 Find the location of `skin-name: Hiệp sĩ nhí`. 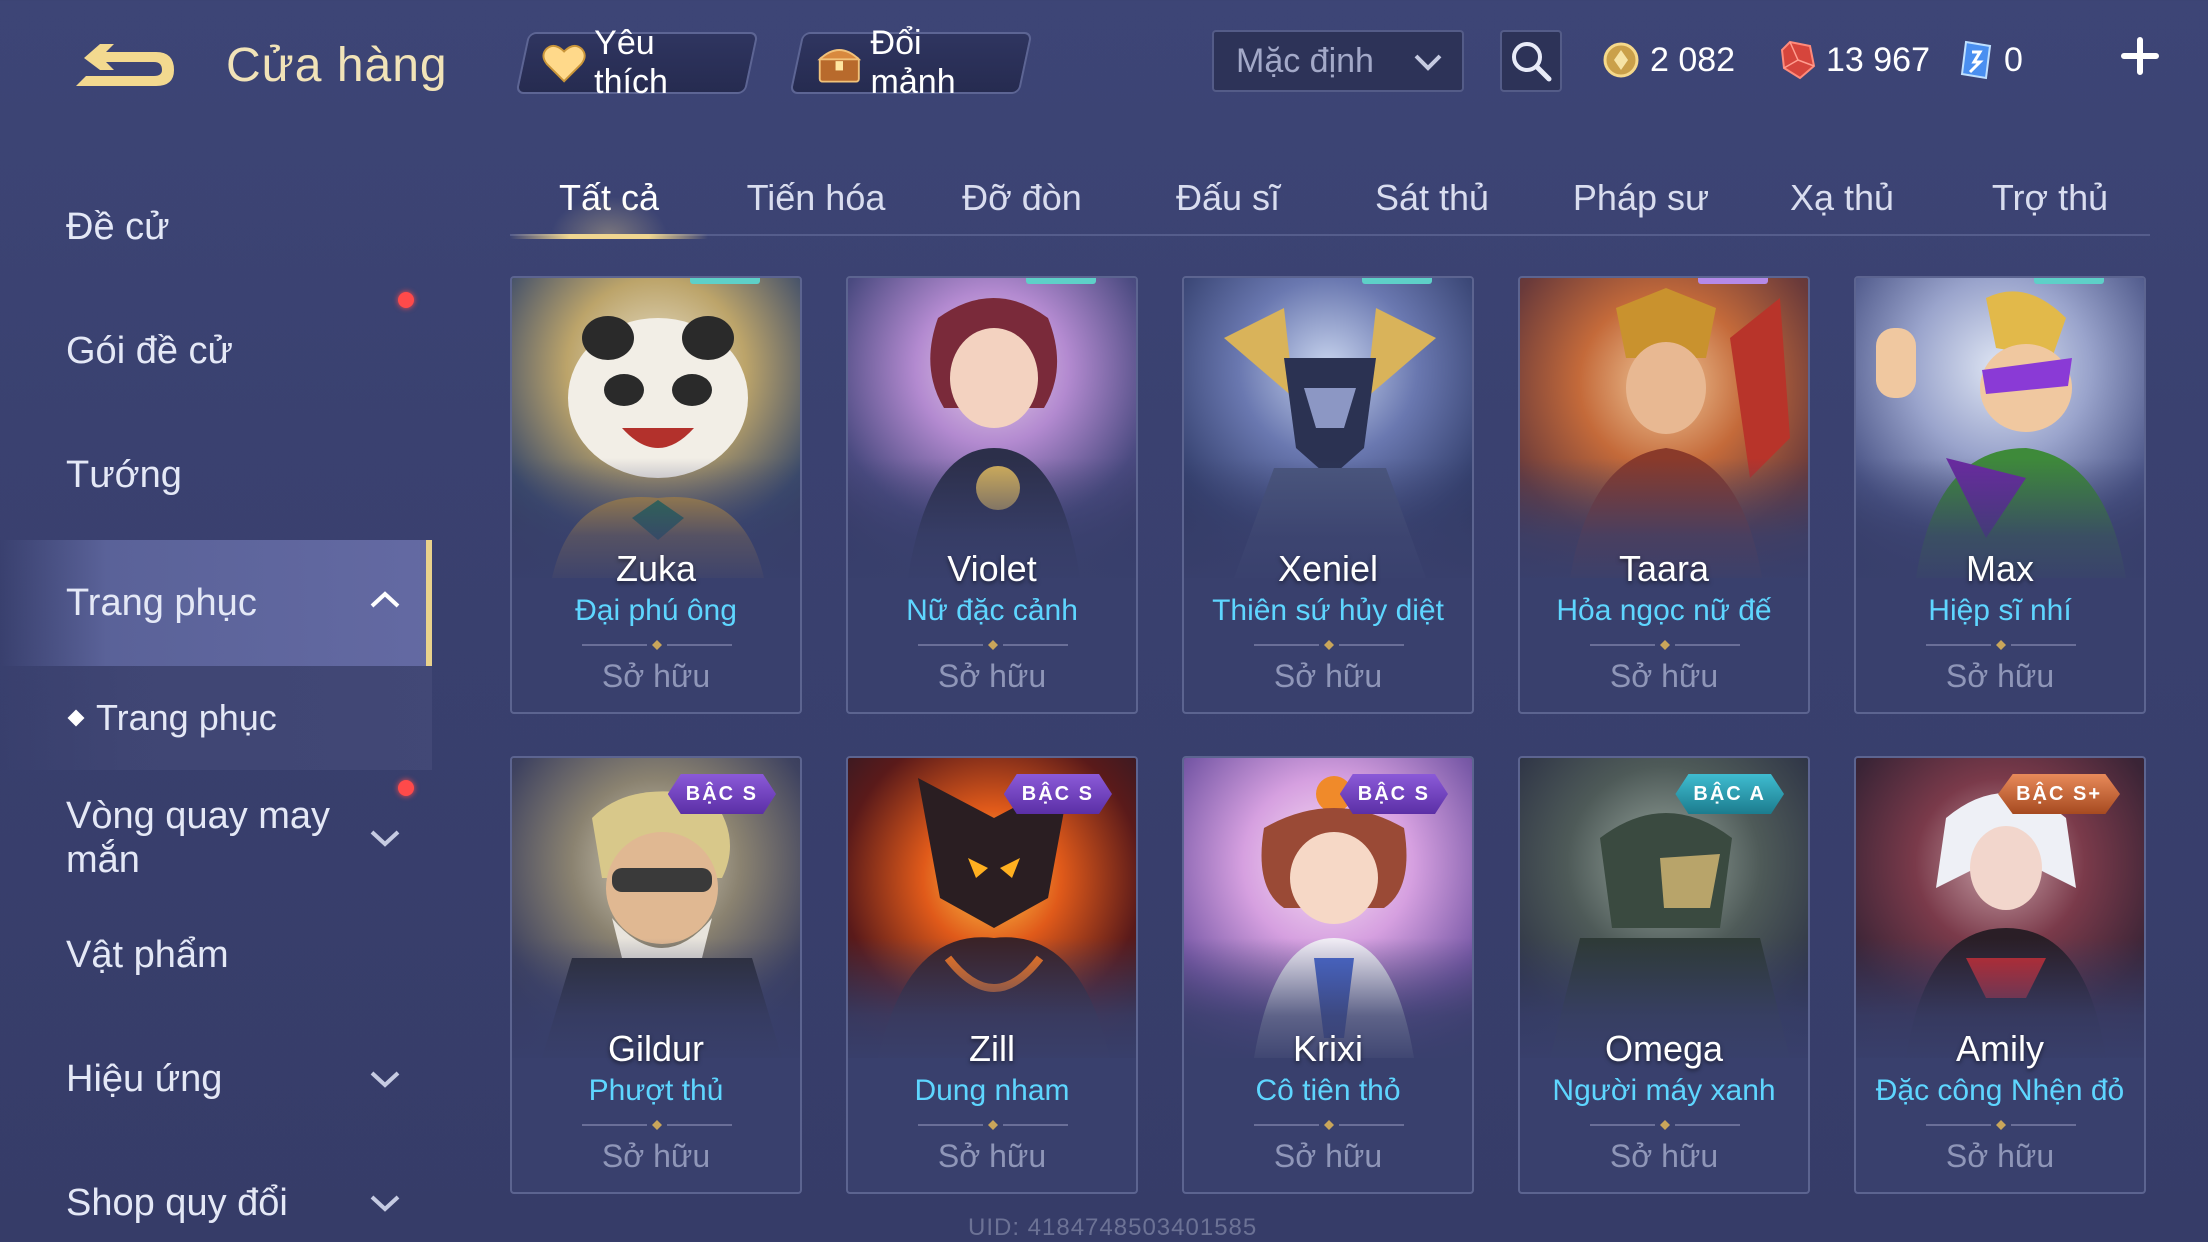

skin-name: Hiệp sĩ nhí is located at coordinates (2000, 610).